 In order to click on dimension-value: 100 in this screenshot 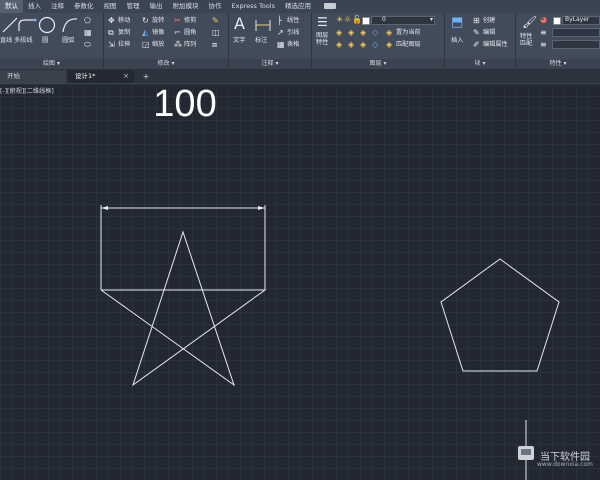, I will do `click(185, 104)`.